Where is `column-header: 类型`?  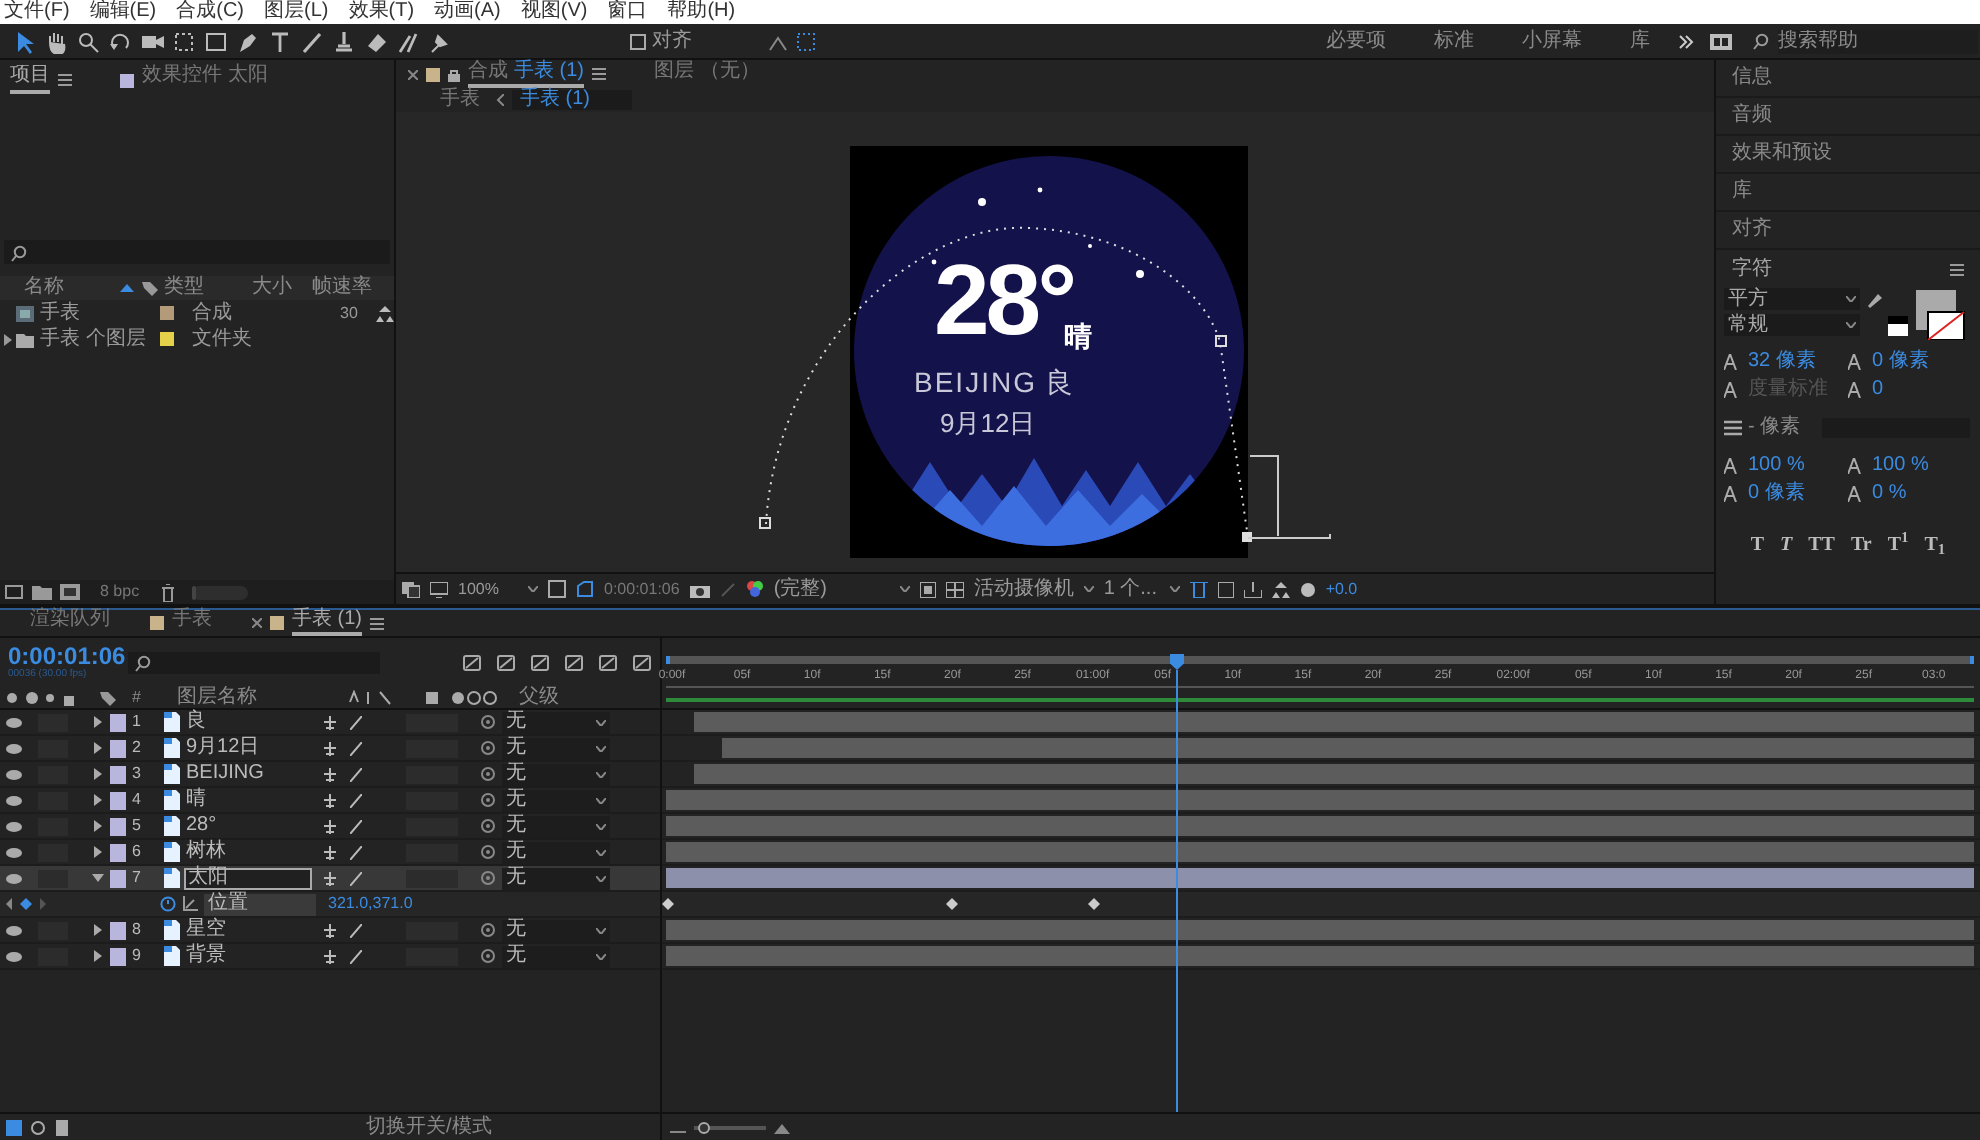
column-header: 类型 is located at coordinates (208, 288).